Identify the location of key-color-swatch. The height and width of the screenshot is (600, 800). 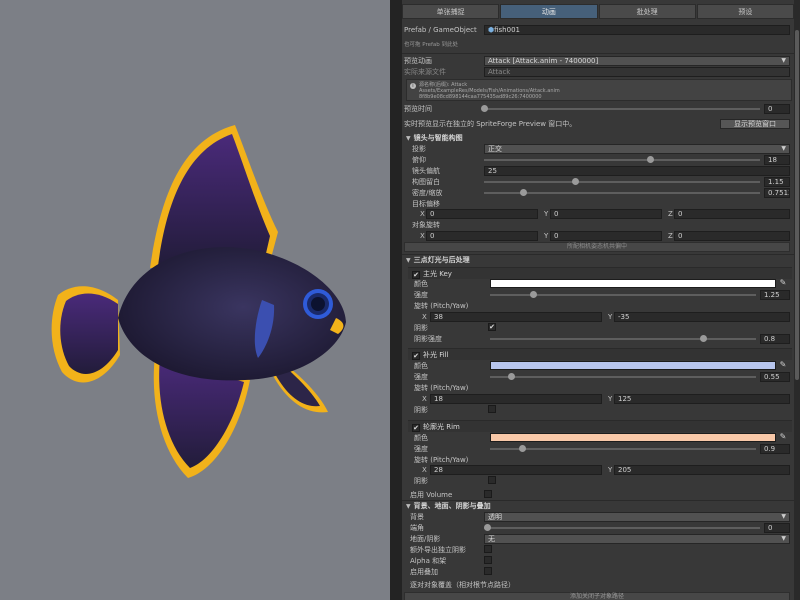
(633, 283).